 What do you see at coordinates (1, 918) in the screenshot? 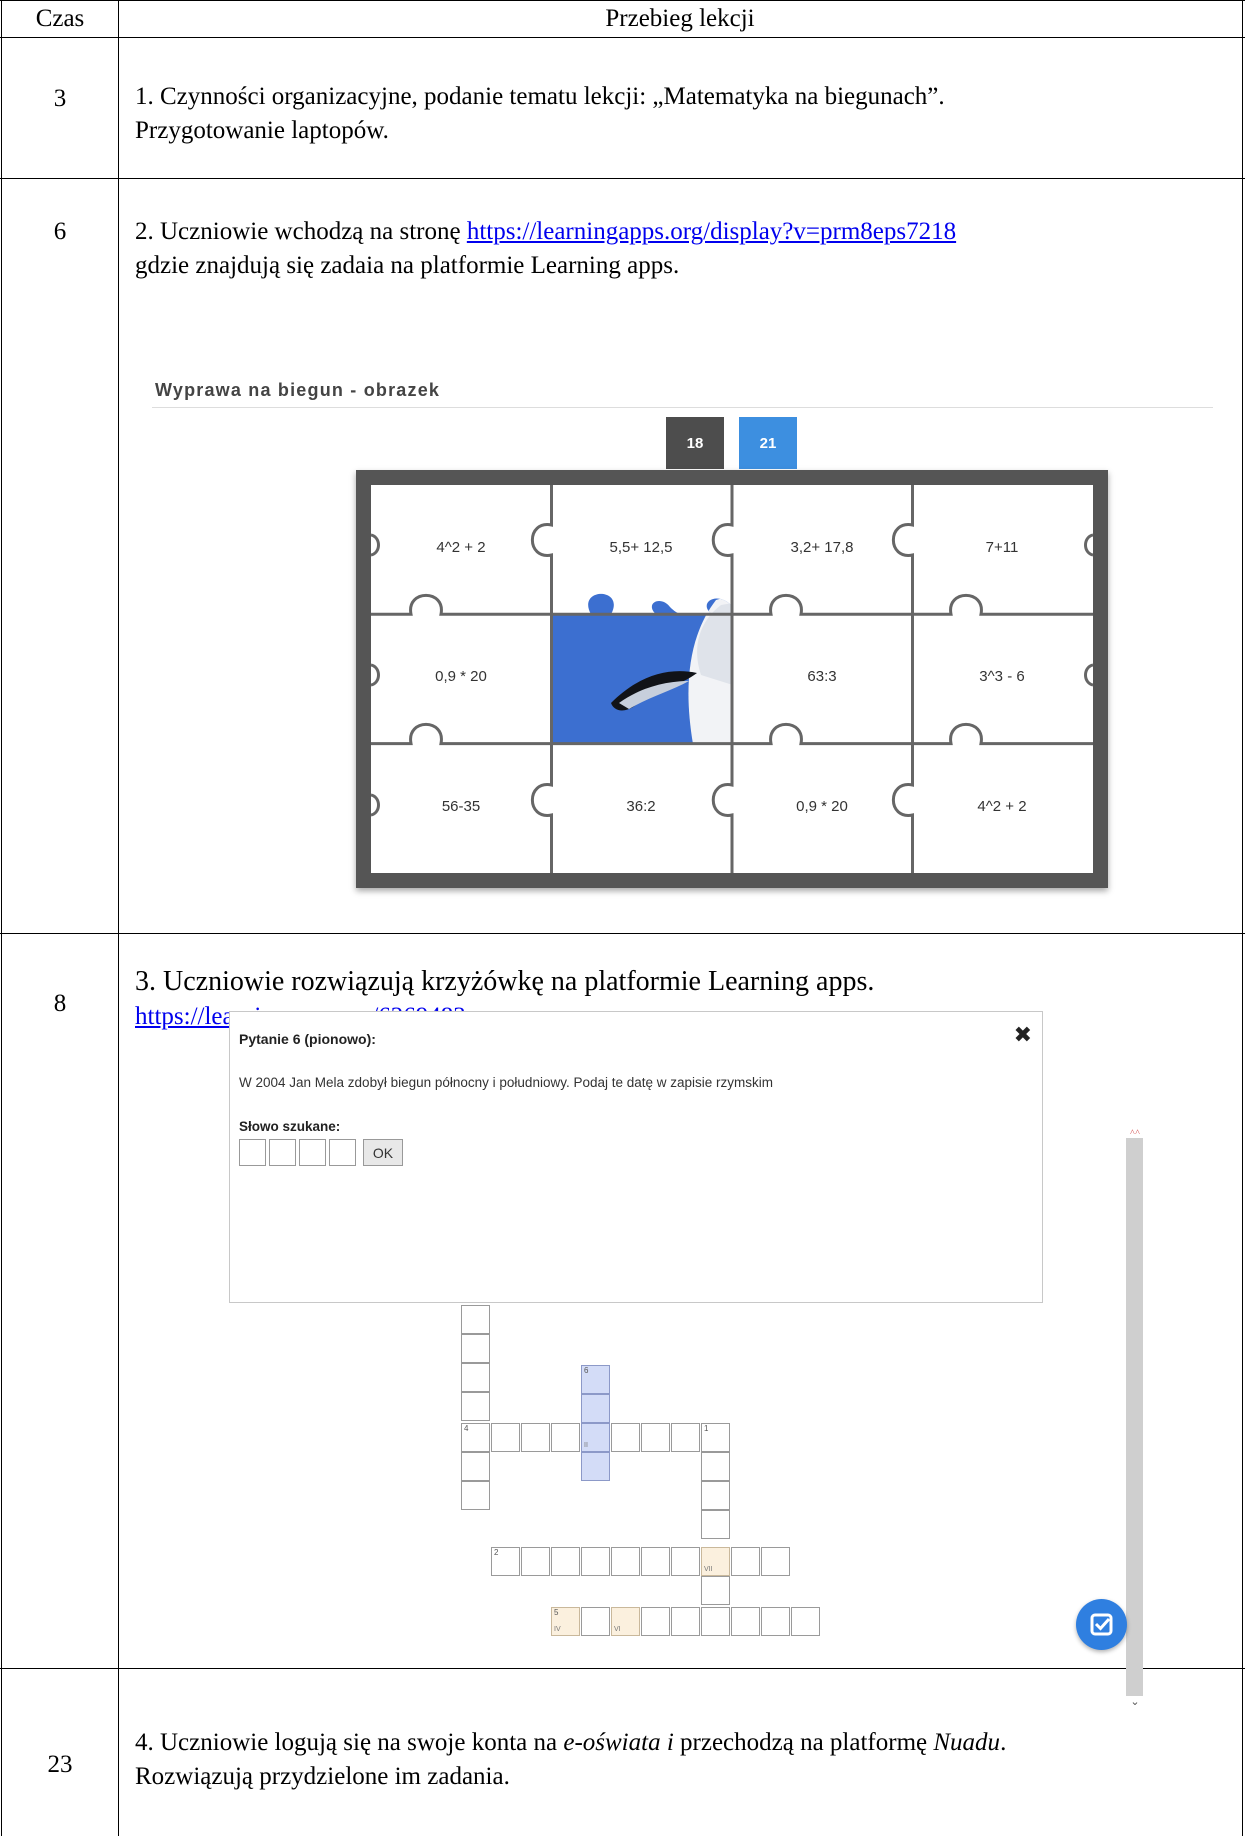
I see `table-border-left` at bounding box center [1, 918].